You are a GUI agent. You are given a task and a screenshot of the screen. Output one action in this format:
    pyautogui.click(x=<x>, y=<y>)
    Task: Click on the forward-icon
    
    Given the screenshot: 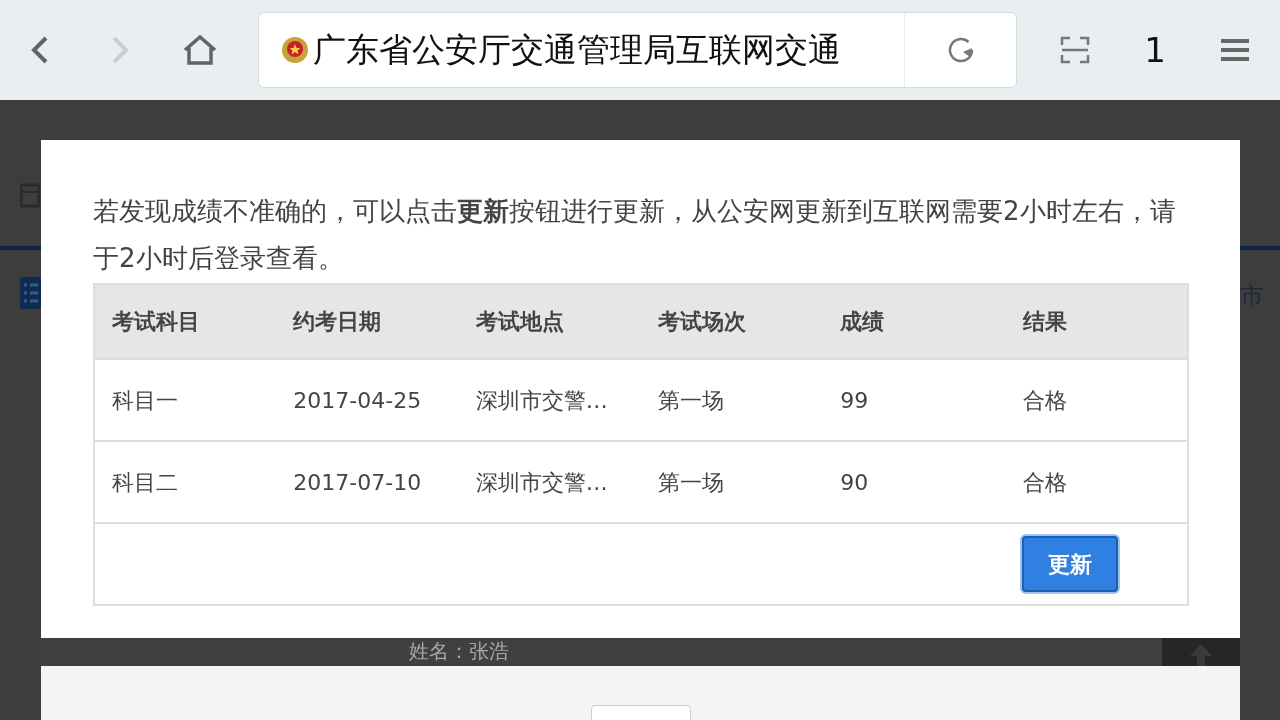 What is the action you would take?
    pyautogui.click(x=120, y=50)
    